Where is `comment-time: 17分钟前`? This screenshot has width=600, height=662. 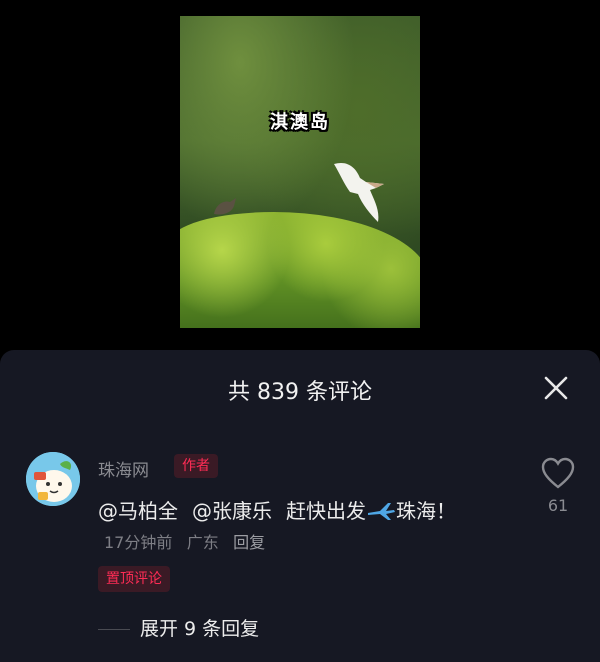
comment-time: 17分钟前 is located at coordinates (138, 542).